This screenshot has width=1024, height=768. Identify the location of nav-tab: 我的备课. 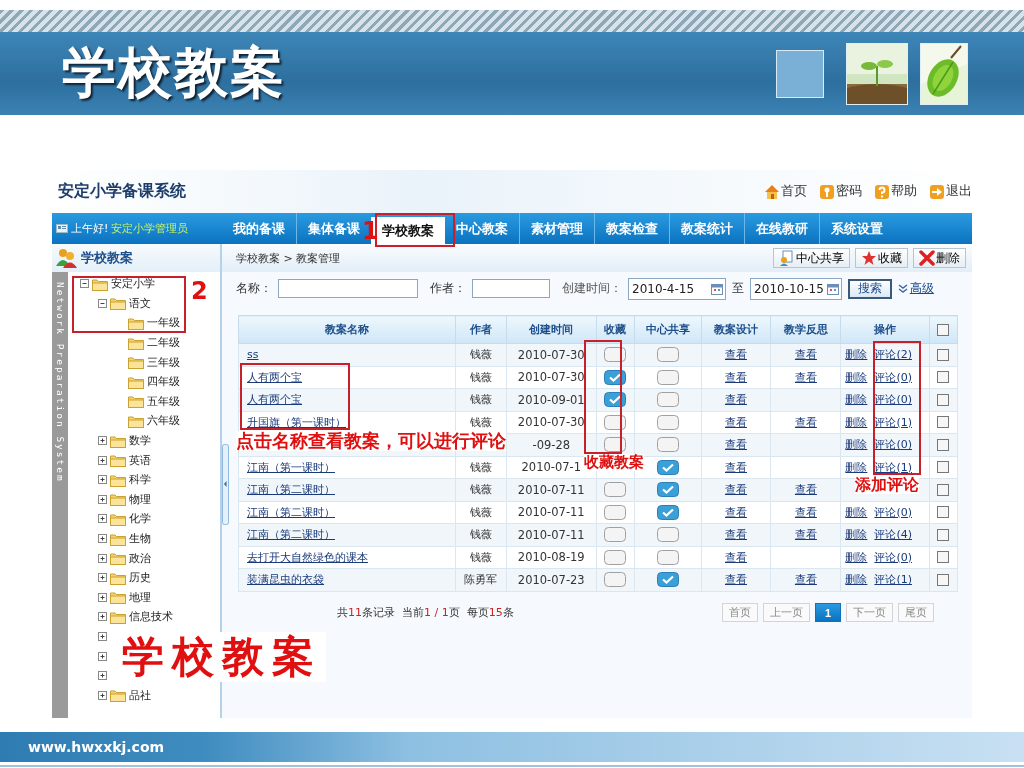
(259, 228).